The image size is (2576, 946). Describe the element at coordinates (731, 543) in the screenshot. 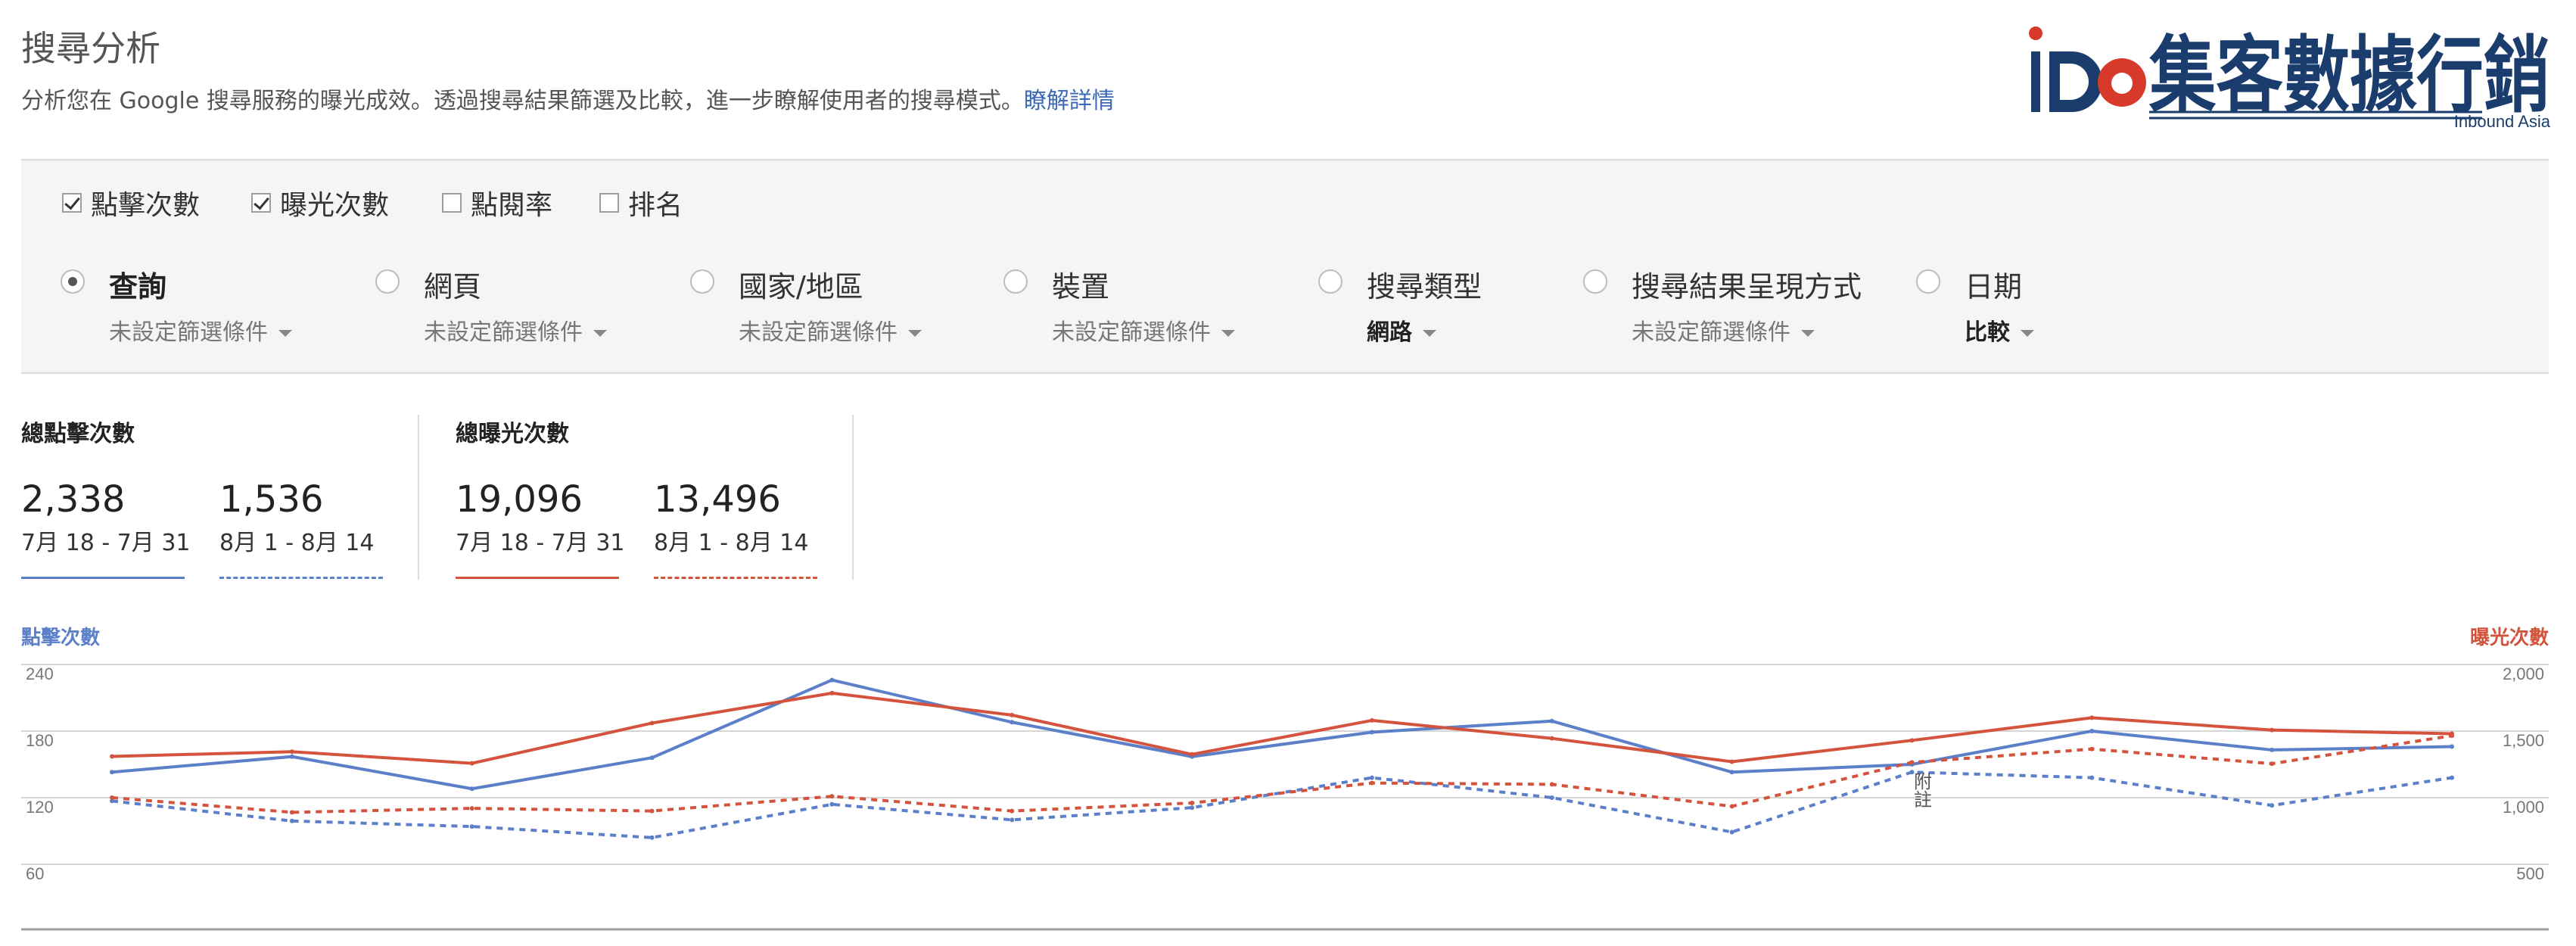

I see `total-impressions-range-previous: 8月 1 - 8月 14` at that location.